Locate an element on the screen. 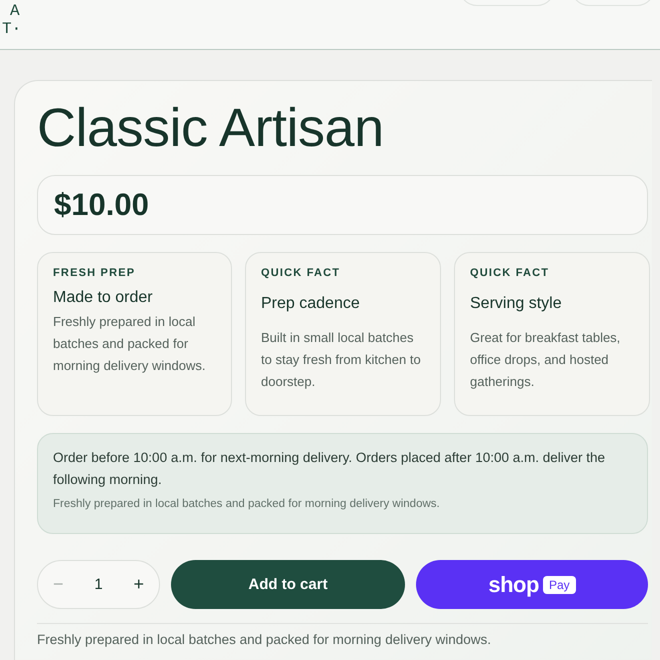  feature-text: Freshly prepared in local batches and packed for morning delivery windows. is located at coordinates (129, 344).